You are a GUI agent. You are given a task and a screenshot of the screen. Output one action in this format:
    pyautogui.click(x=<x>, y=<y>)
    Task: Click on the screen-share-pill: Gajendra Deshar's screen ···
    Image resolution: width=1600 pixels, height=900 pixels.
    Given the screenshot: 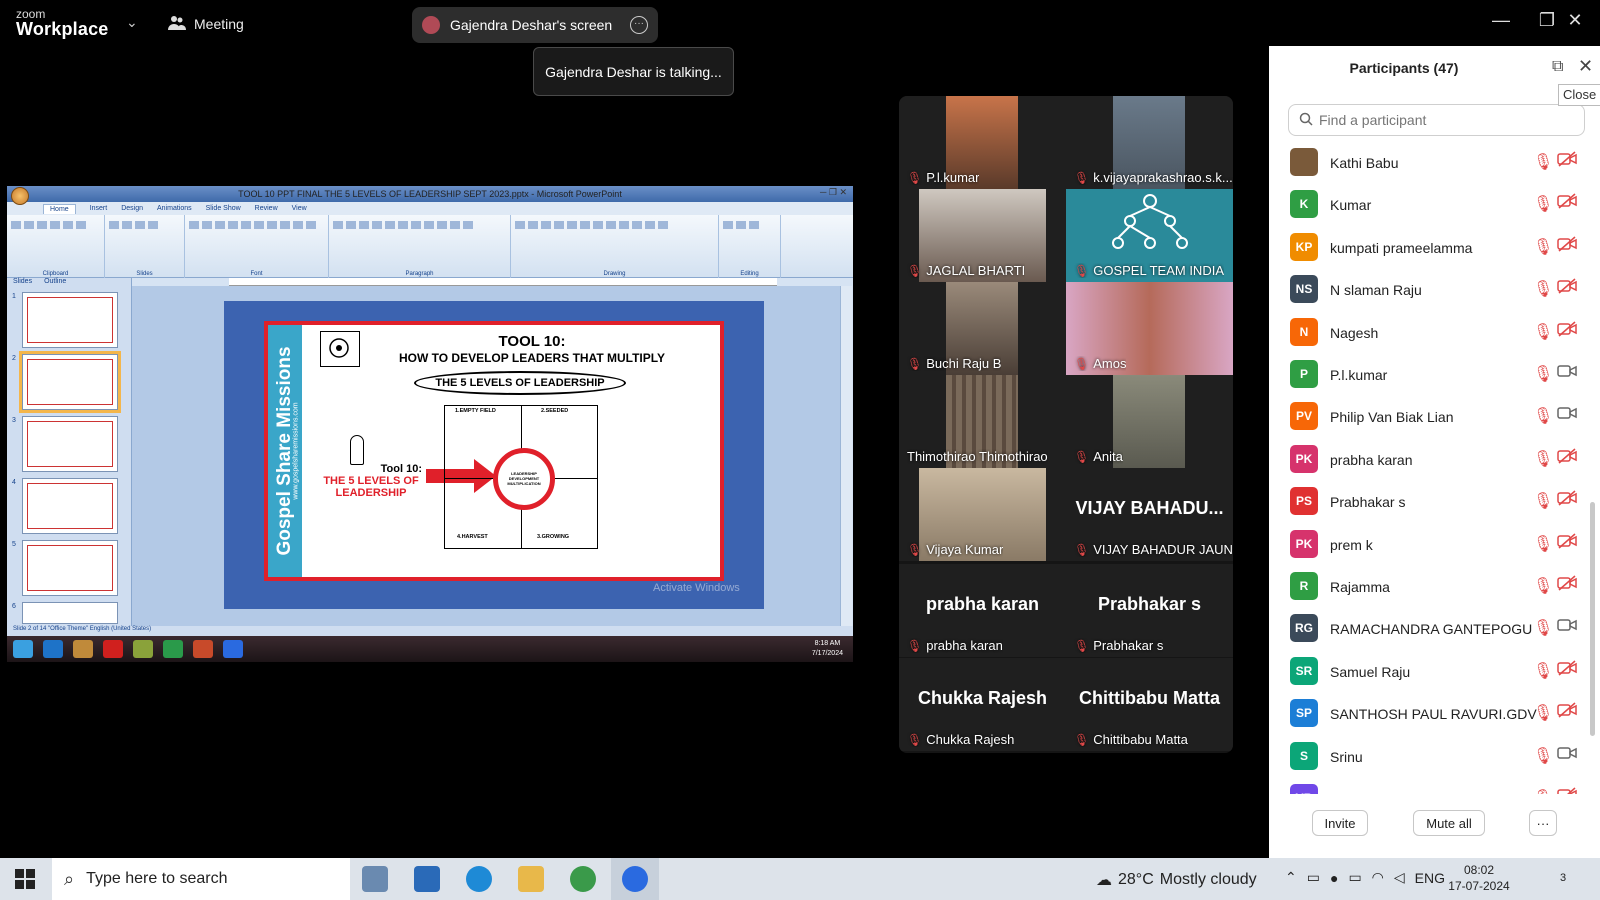 What is the action you would take?
    pyautogui.click(x=535, y=25)
    